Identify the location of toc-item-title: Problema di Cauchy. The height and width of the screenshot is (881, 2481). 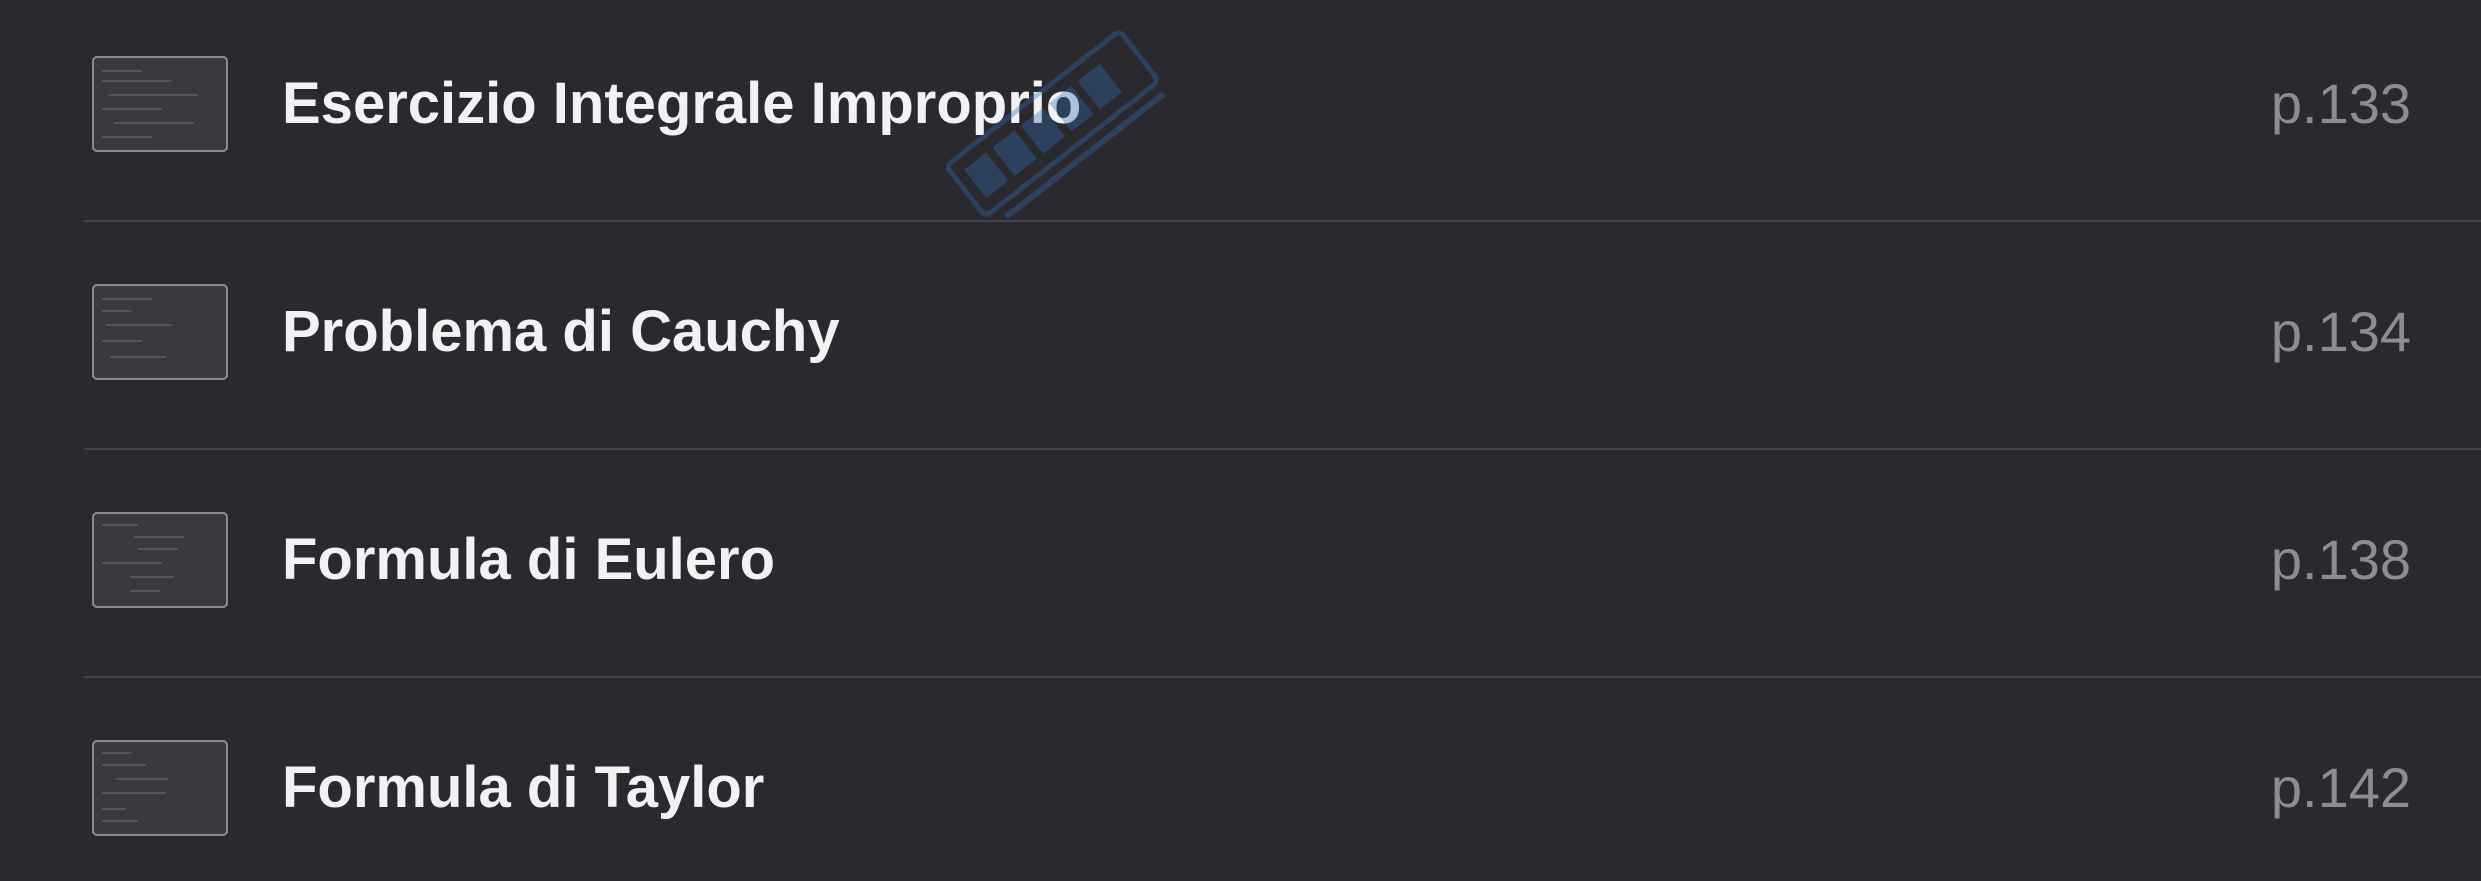
(561, 331).